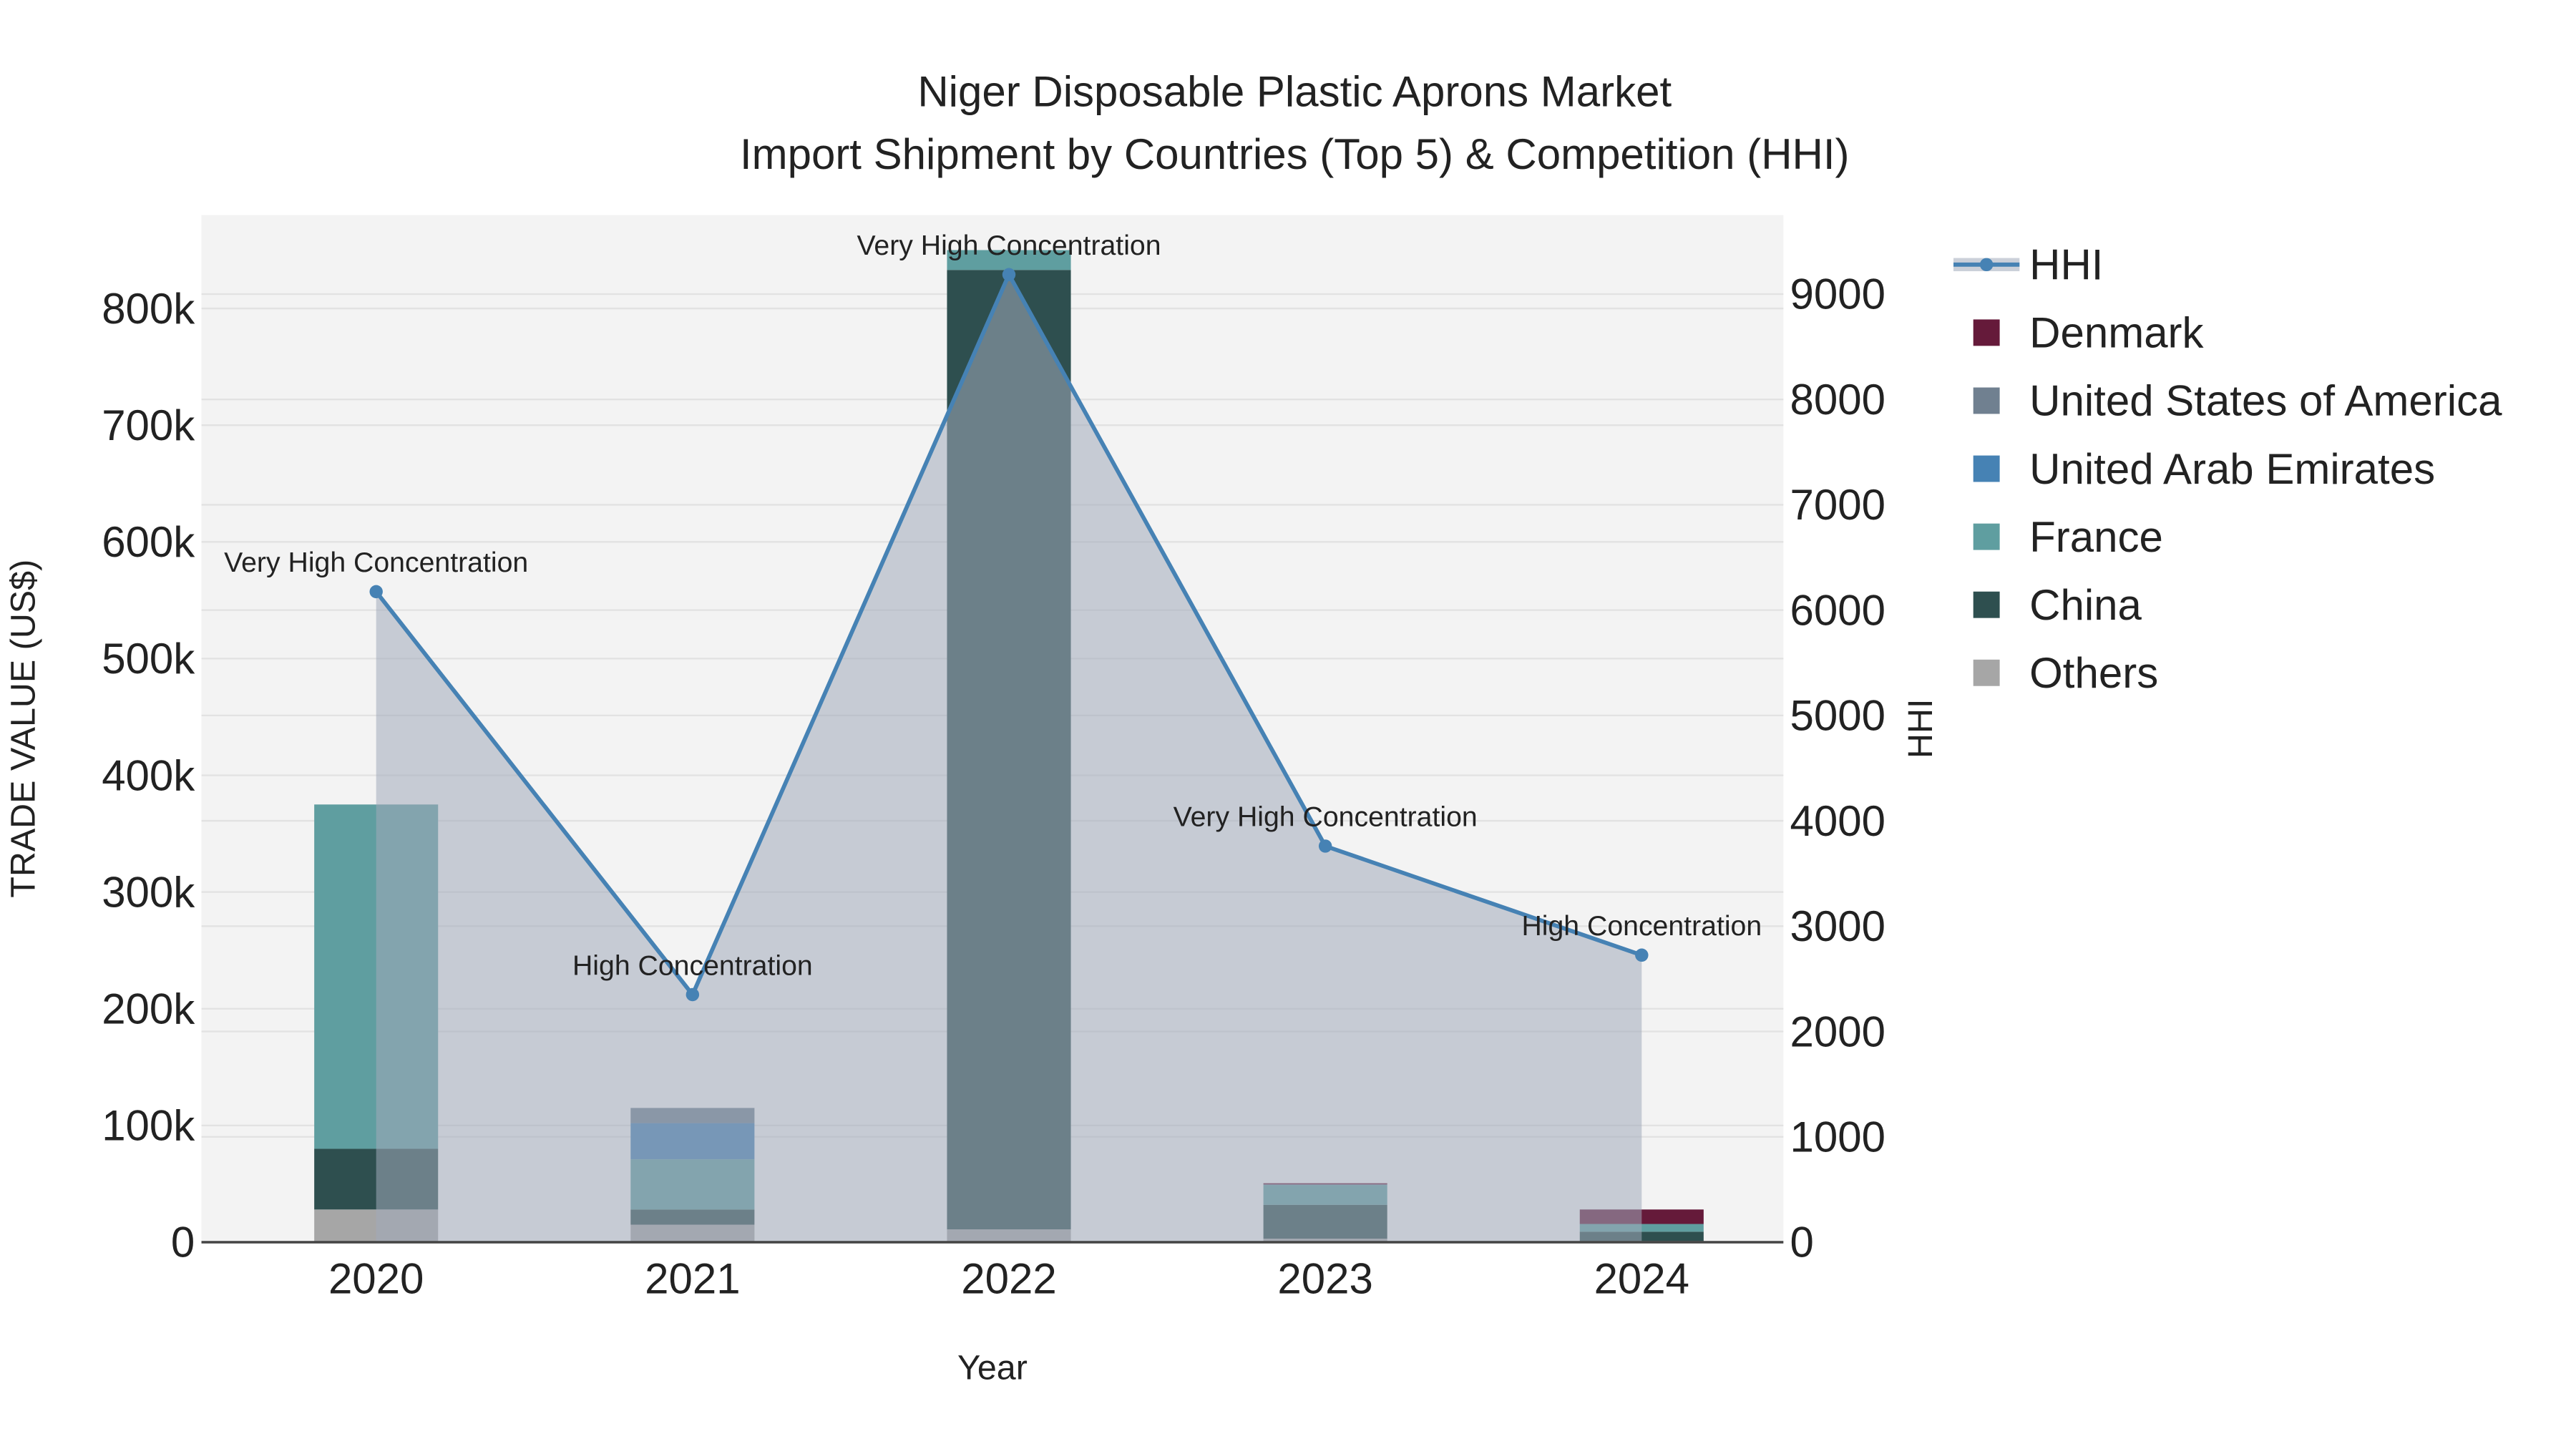  I want to click on legend-swatch-others, so click(1987, 672).